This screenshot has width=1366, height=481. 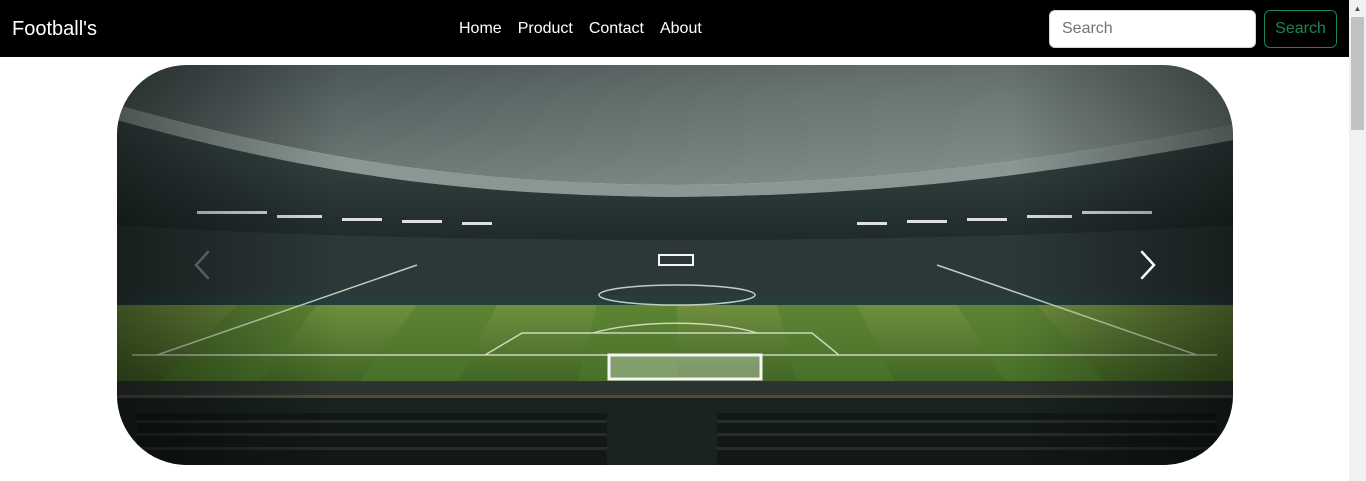 I want to click on nav-link-about: About, so click(x=681, y=29).